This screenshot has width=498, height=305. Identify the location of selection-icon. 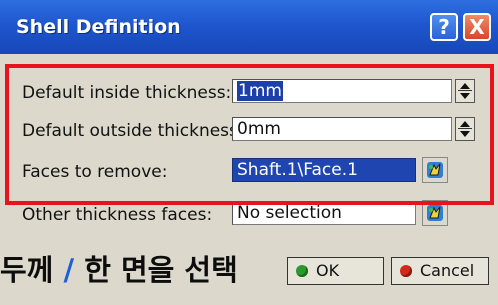
(435, 213).